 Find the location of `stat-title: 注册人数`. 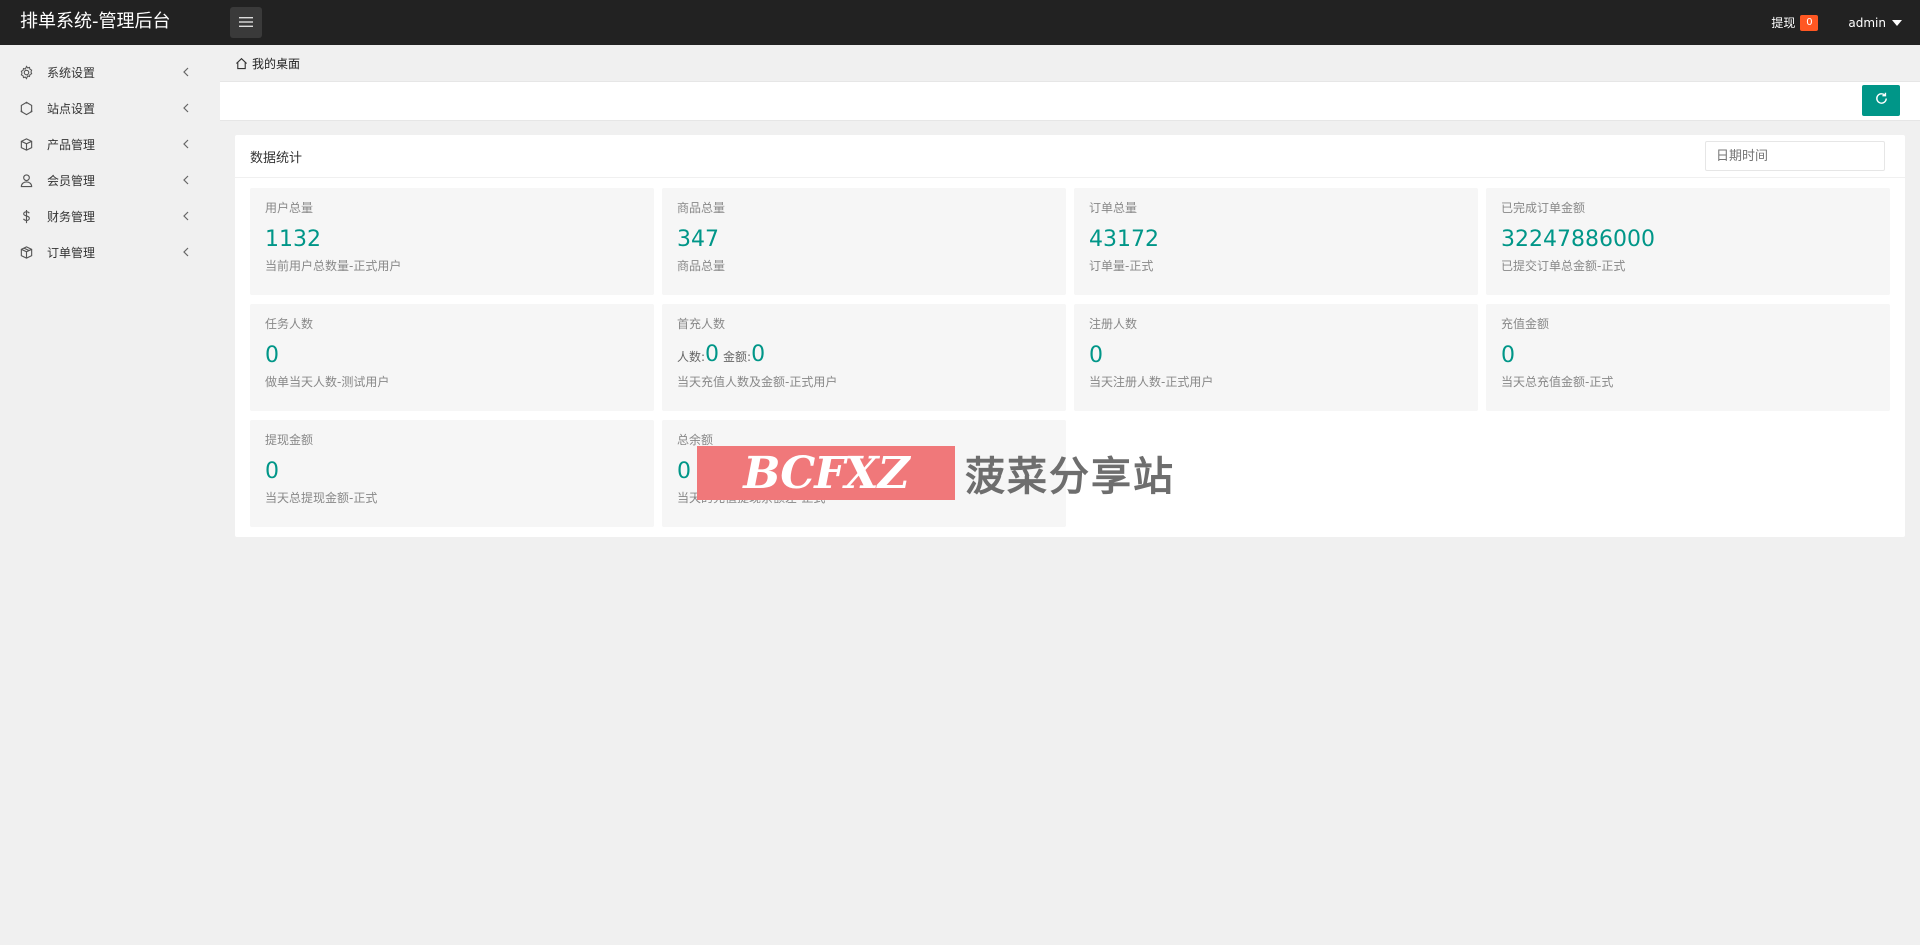

stat-title: 注册人数 is located at coordinates (1113, 324).